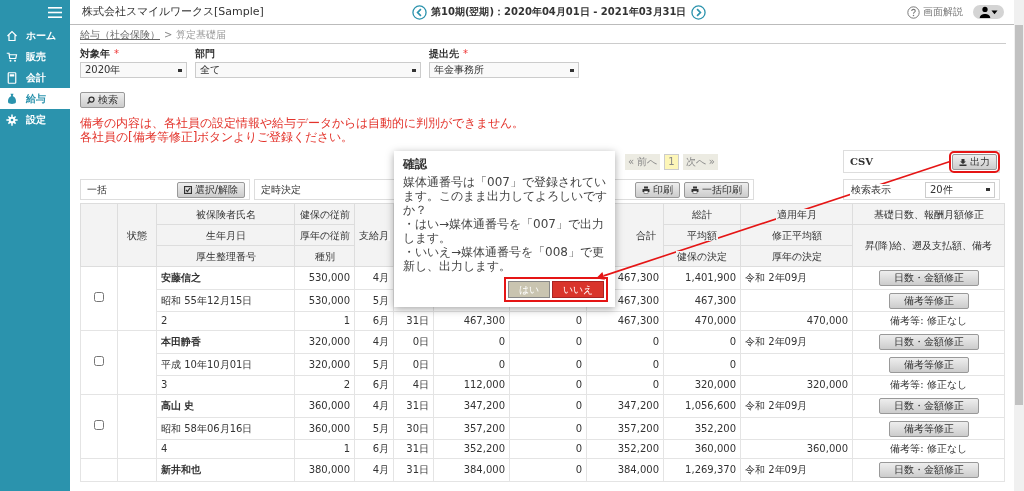 The image size is (1024, 491). I want to click on print-button: 印刷, so click(657, 189).